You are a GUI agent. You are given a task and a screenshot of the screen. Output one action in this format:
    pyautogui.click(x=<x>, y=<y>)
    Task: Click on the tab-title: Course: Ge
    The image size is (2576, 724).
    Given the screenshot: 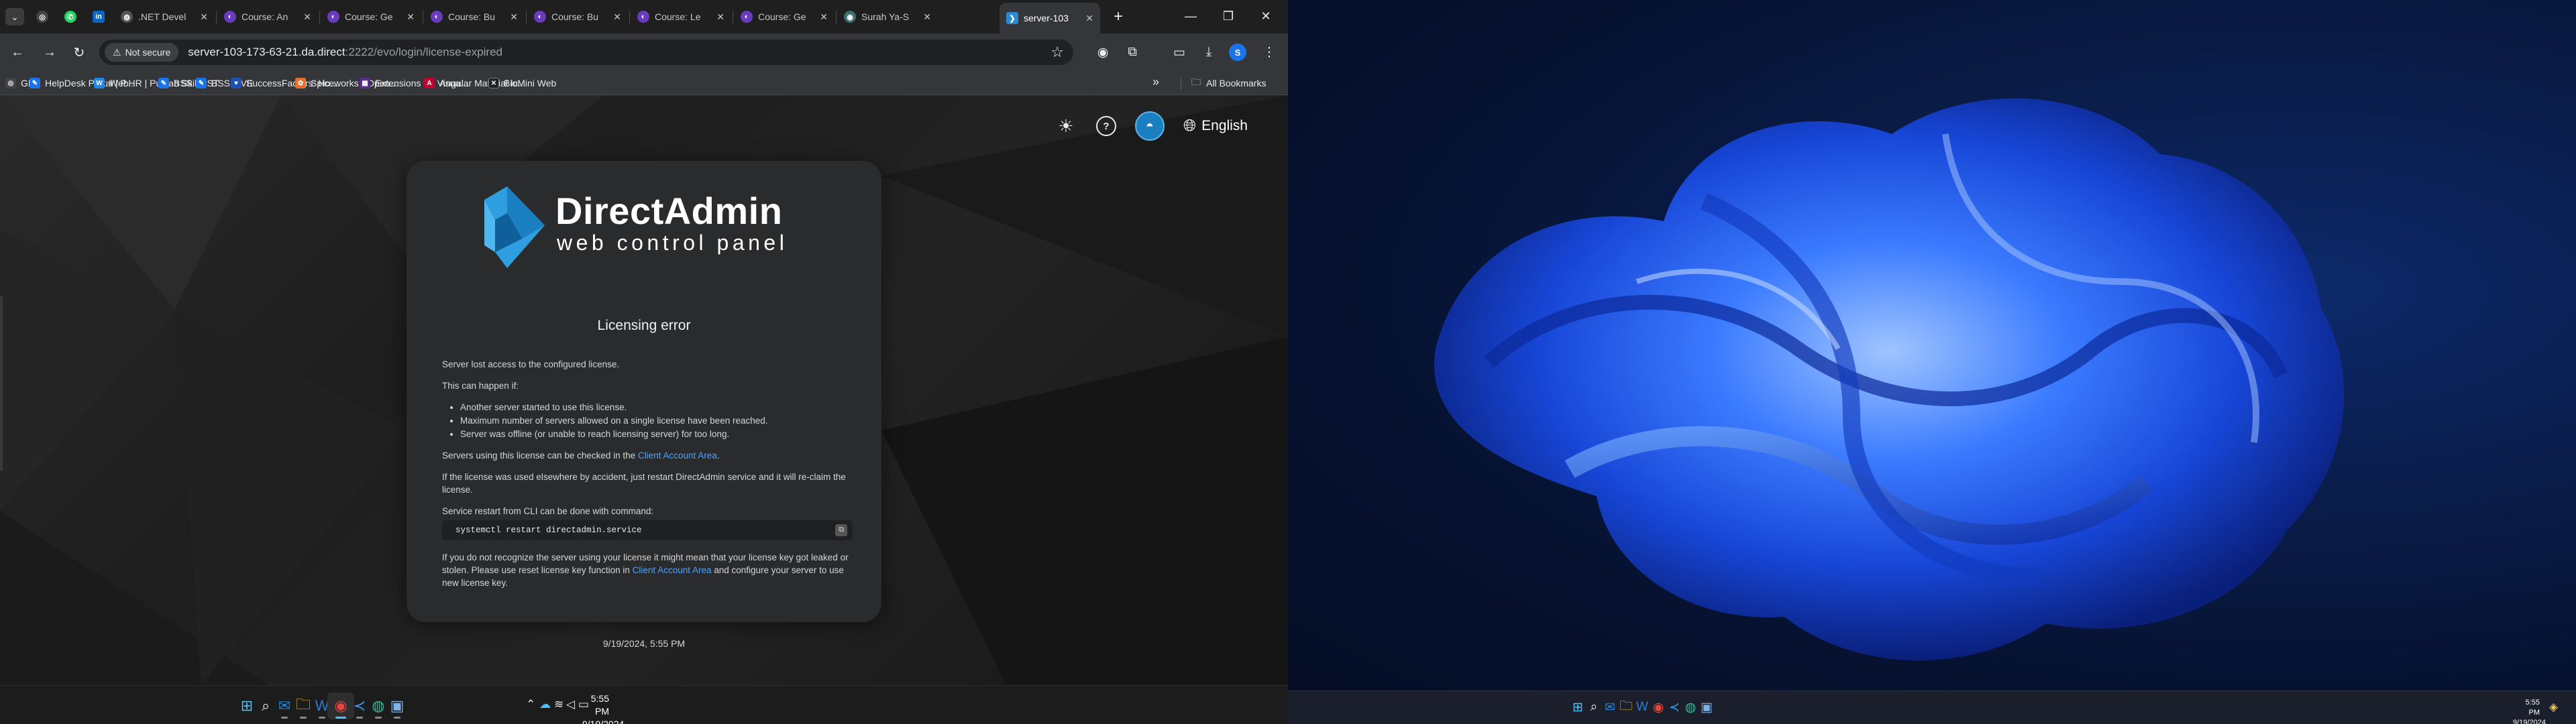 What is the action you would take?
    pyautogui.click(x=369, y=16)
    